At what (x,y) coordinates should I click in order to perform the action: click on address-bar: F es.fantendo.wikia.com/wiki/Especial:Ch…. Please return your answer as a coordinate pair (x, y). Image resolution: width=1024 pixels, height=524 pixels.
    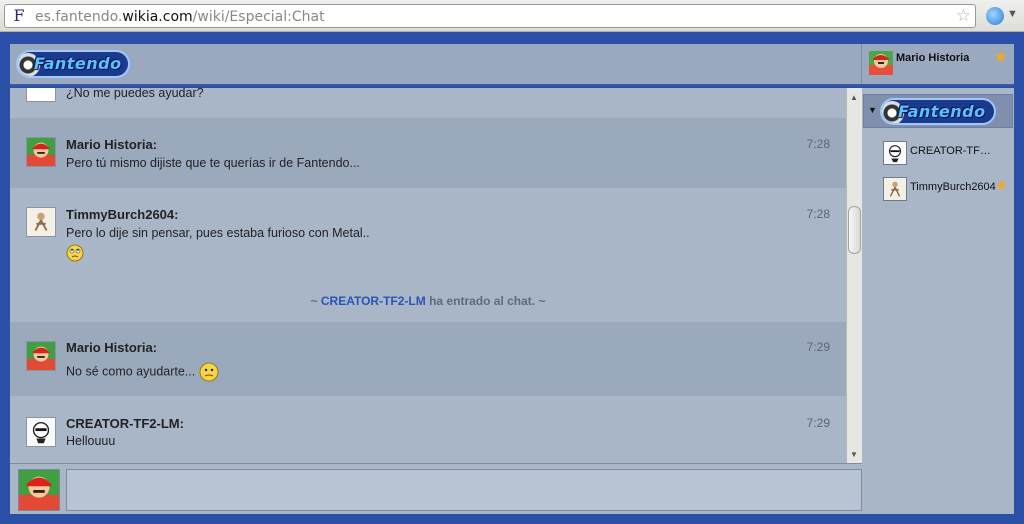
    Looking at the image, I should click on (490, 16).